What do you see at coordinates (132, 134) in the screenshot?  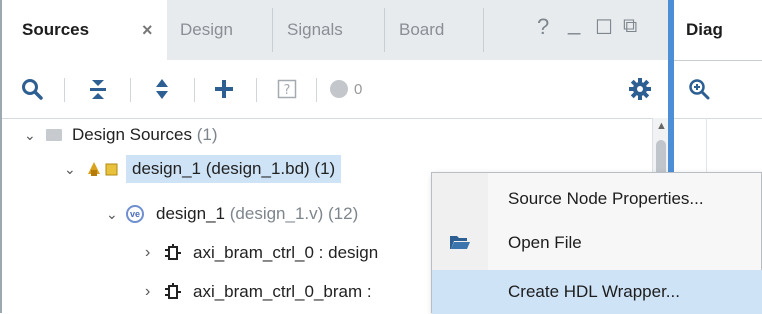 I see `tree-item-label: Design Sources` at bounding box center [132, 134].